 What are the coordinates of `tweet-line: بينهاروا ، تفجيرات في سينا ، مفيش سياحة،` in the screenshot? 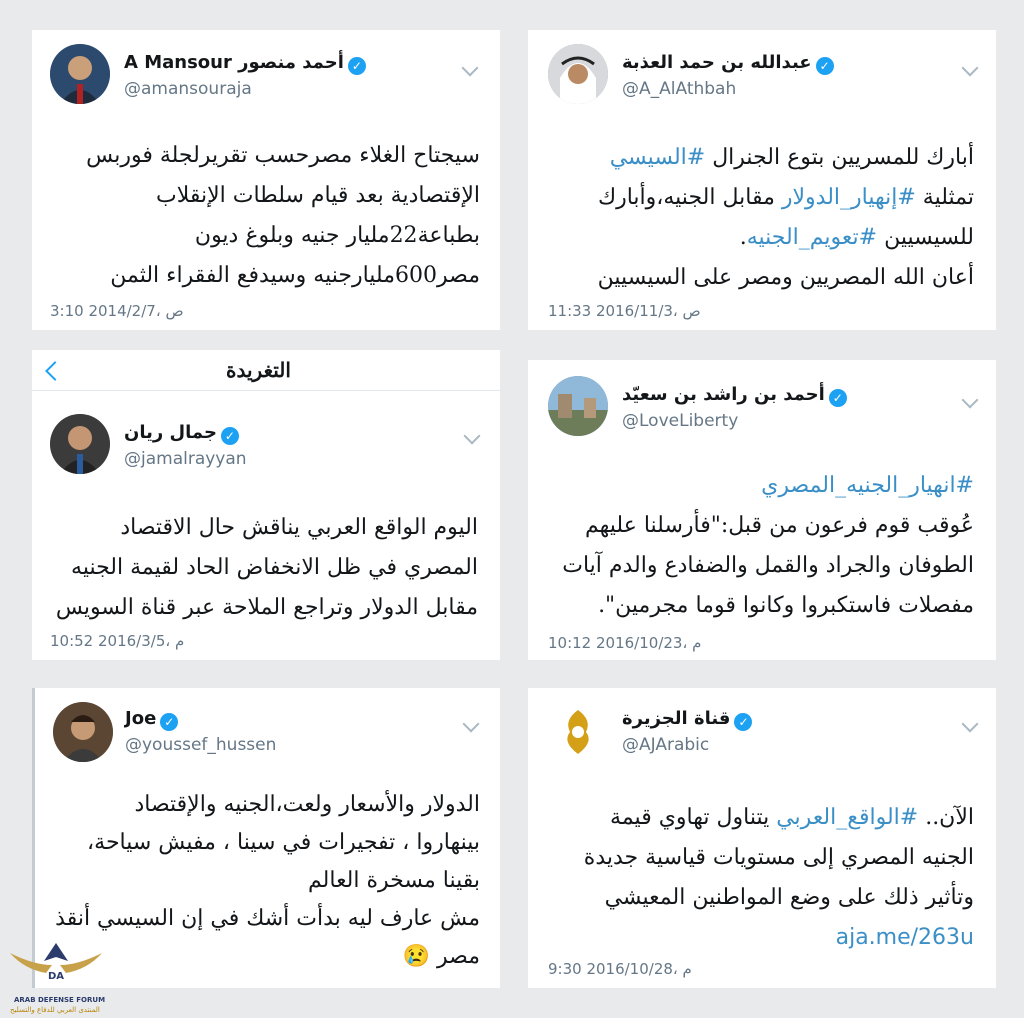 It's located at (283, 842).